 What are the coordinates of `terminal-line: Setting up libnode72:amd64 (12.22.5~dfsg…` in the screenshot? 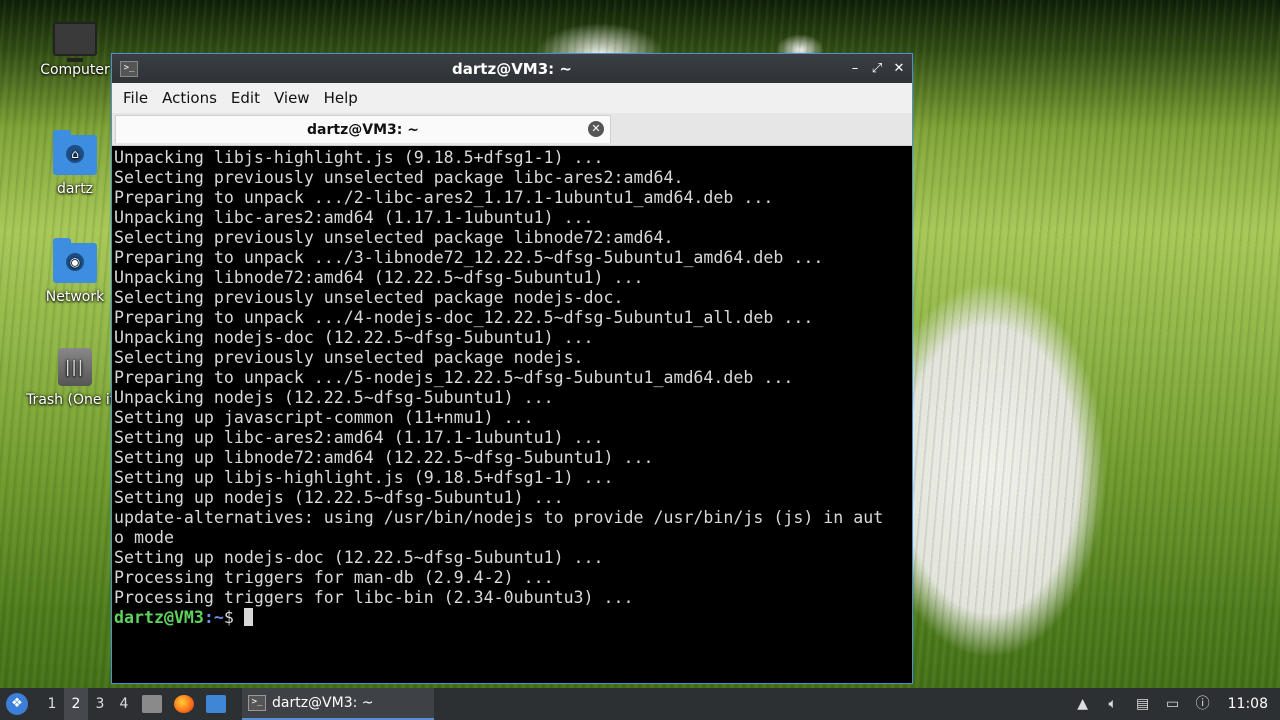 It's located at (384, 457).